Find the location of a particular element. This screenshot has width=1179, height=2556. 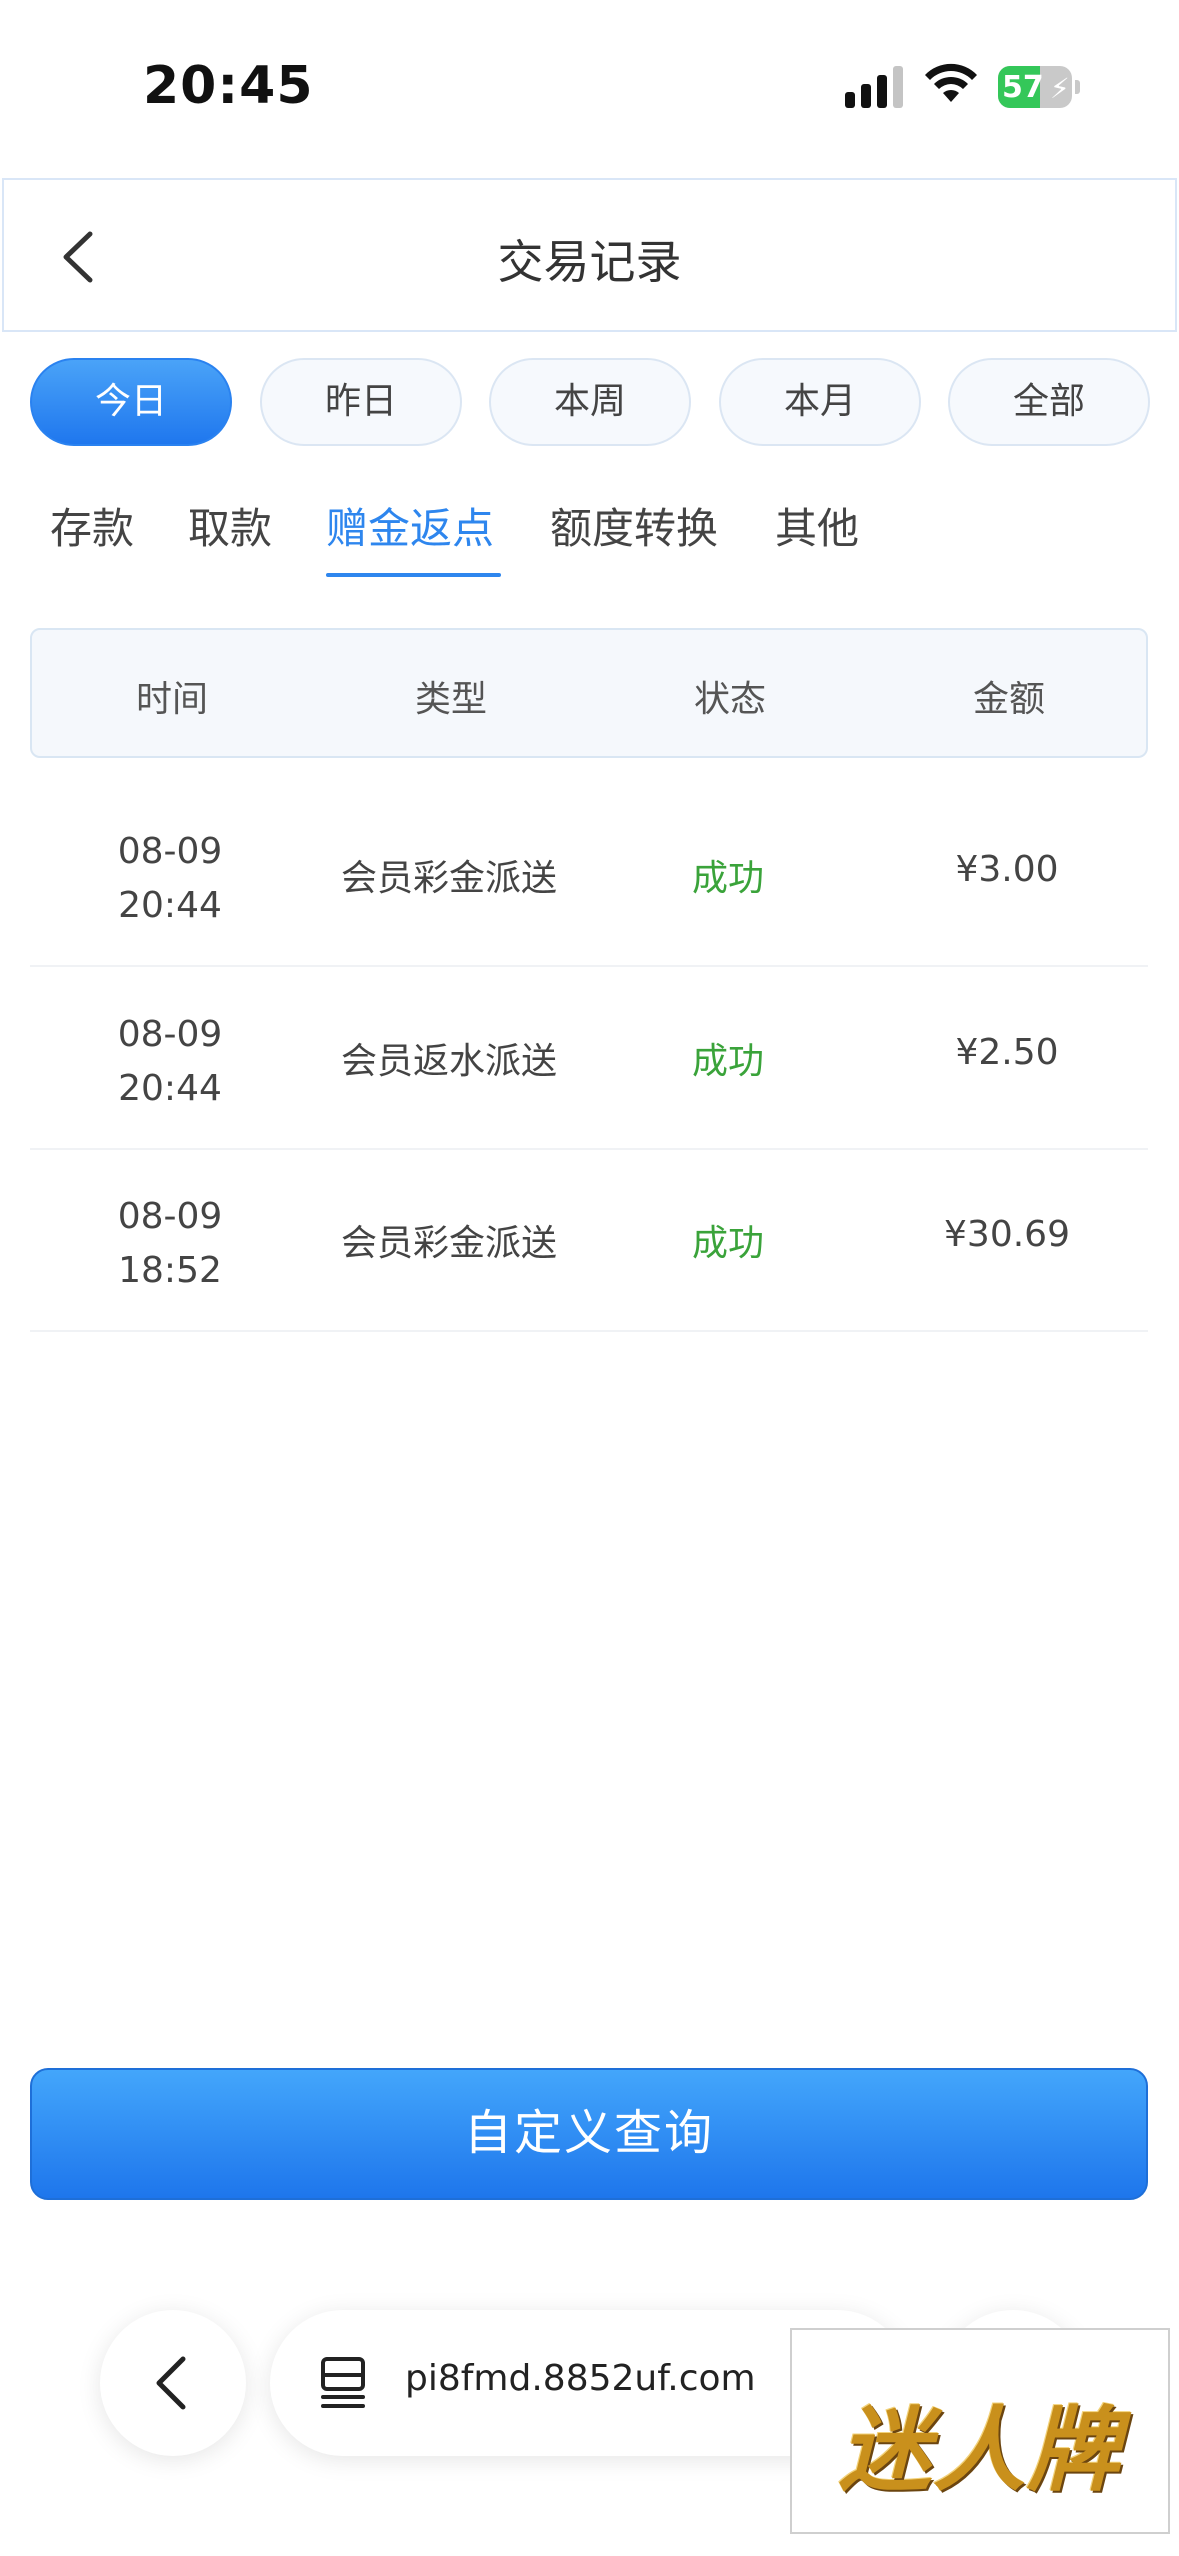

tab-deposit: 存款 is located at coordinates (92, 525).